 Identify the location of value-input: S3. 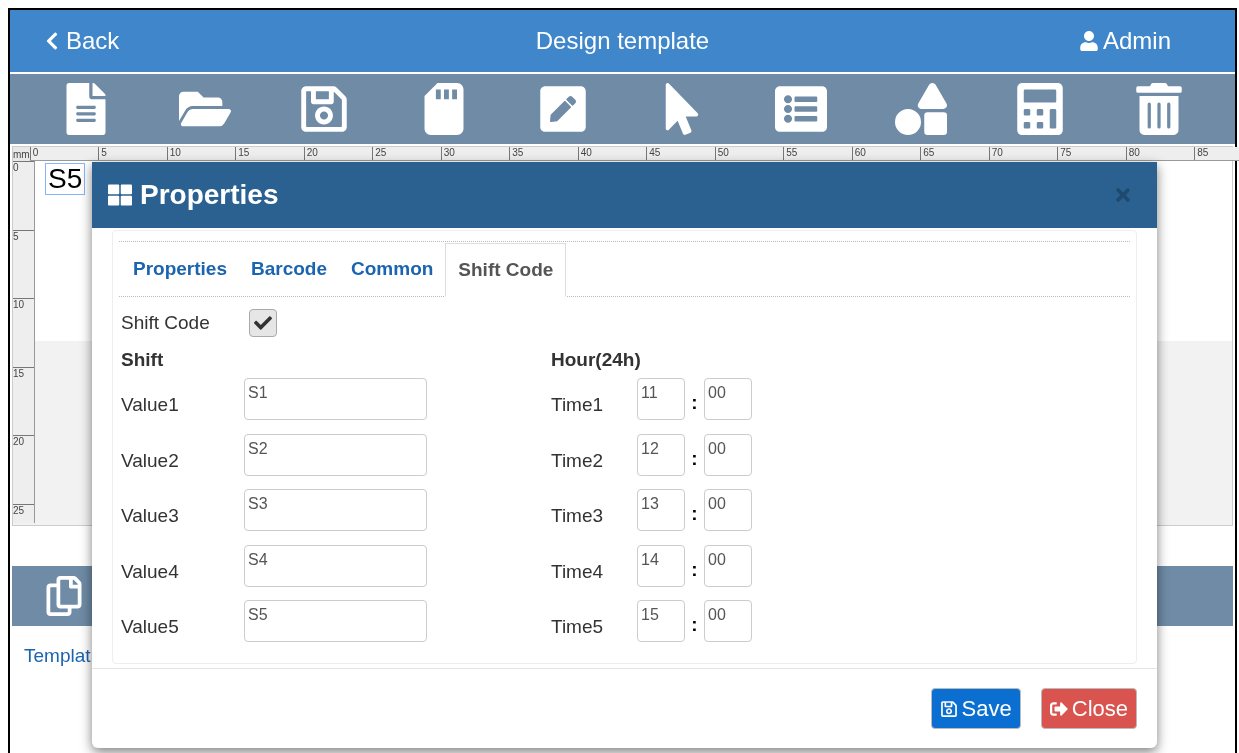
(335, 510).